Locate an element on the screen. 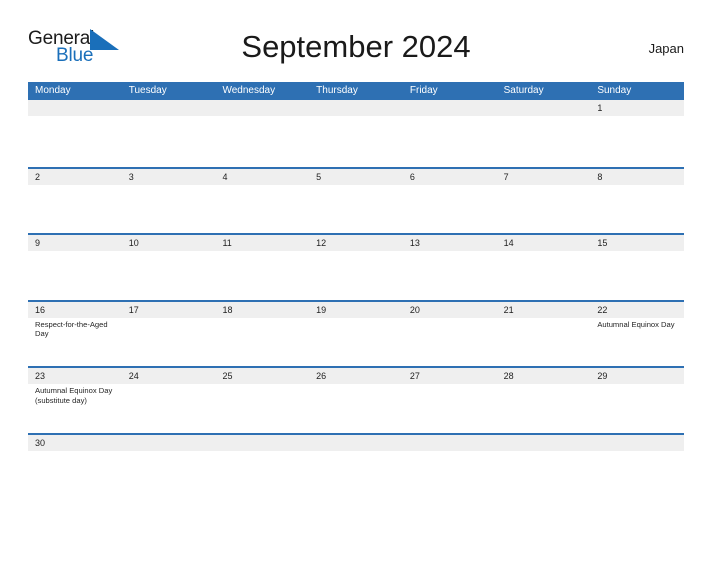 The image size is (712, 574). day-cell-8: 8 is located at coordinates (637, 200).